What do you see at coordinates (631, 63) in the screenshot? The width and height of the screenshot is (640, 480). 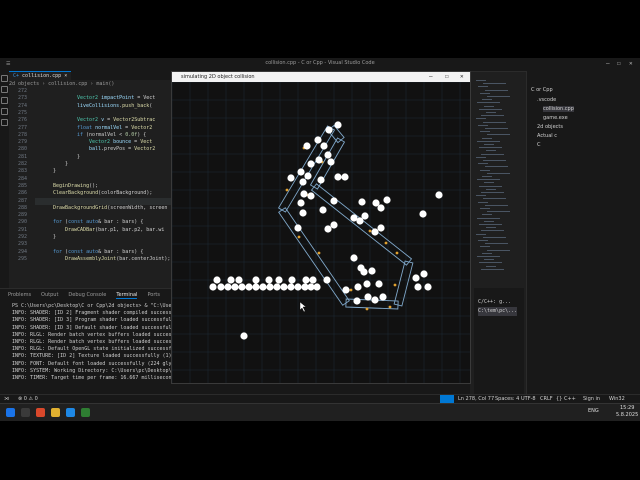 I see `close-icon: ✕` at bounding box center [631, 63].